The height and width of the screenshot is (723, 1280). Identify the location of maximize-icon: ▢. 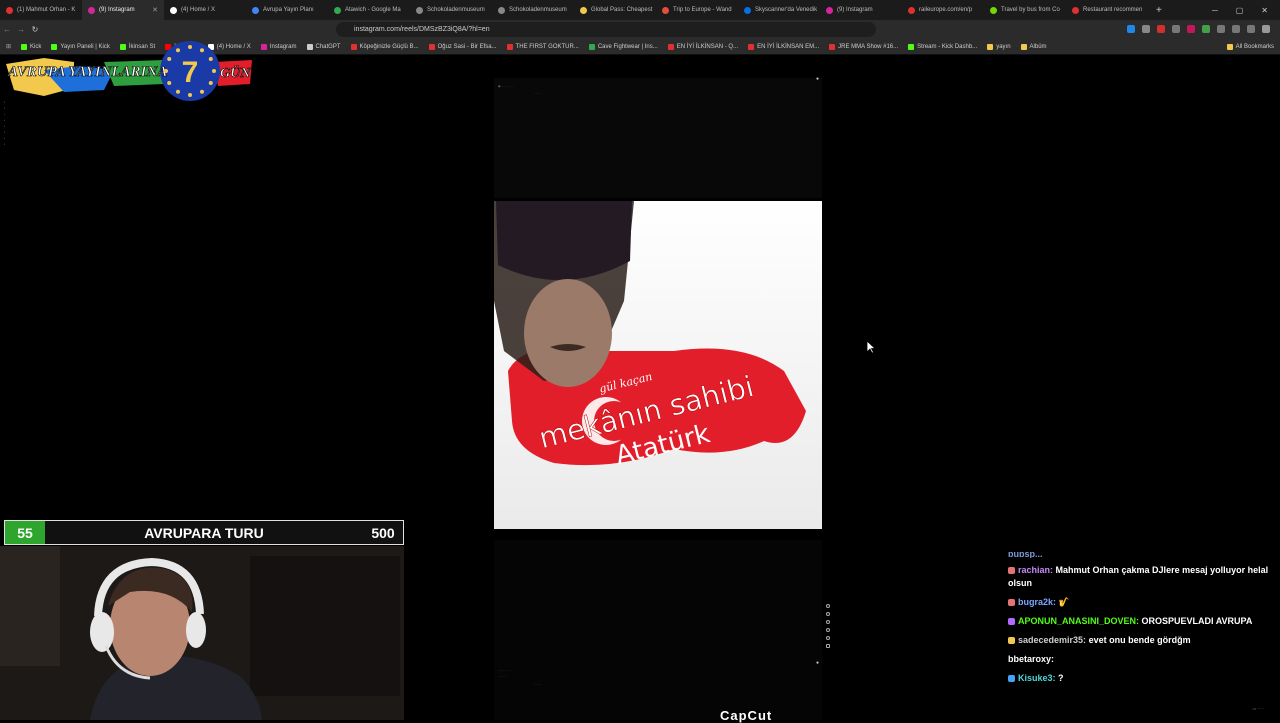
(1240, 10).